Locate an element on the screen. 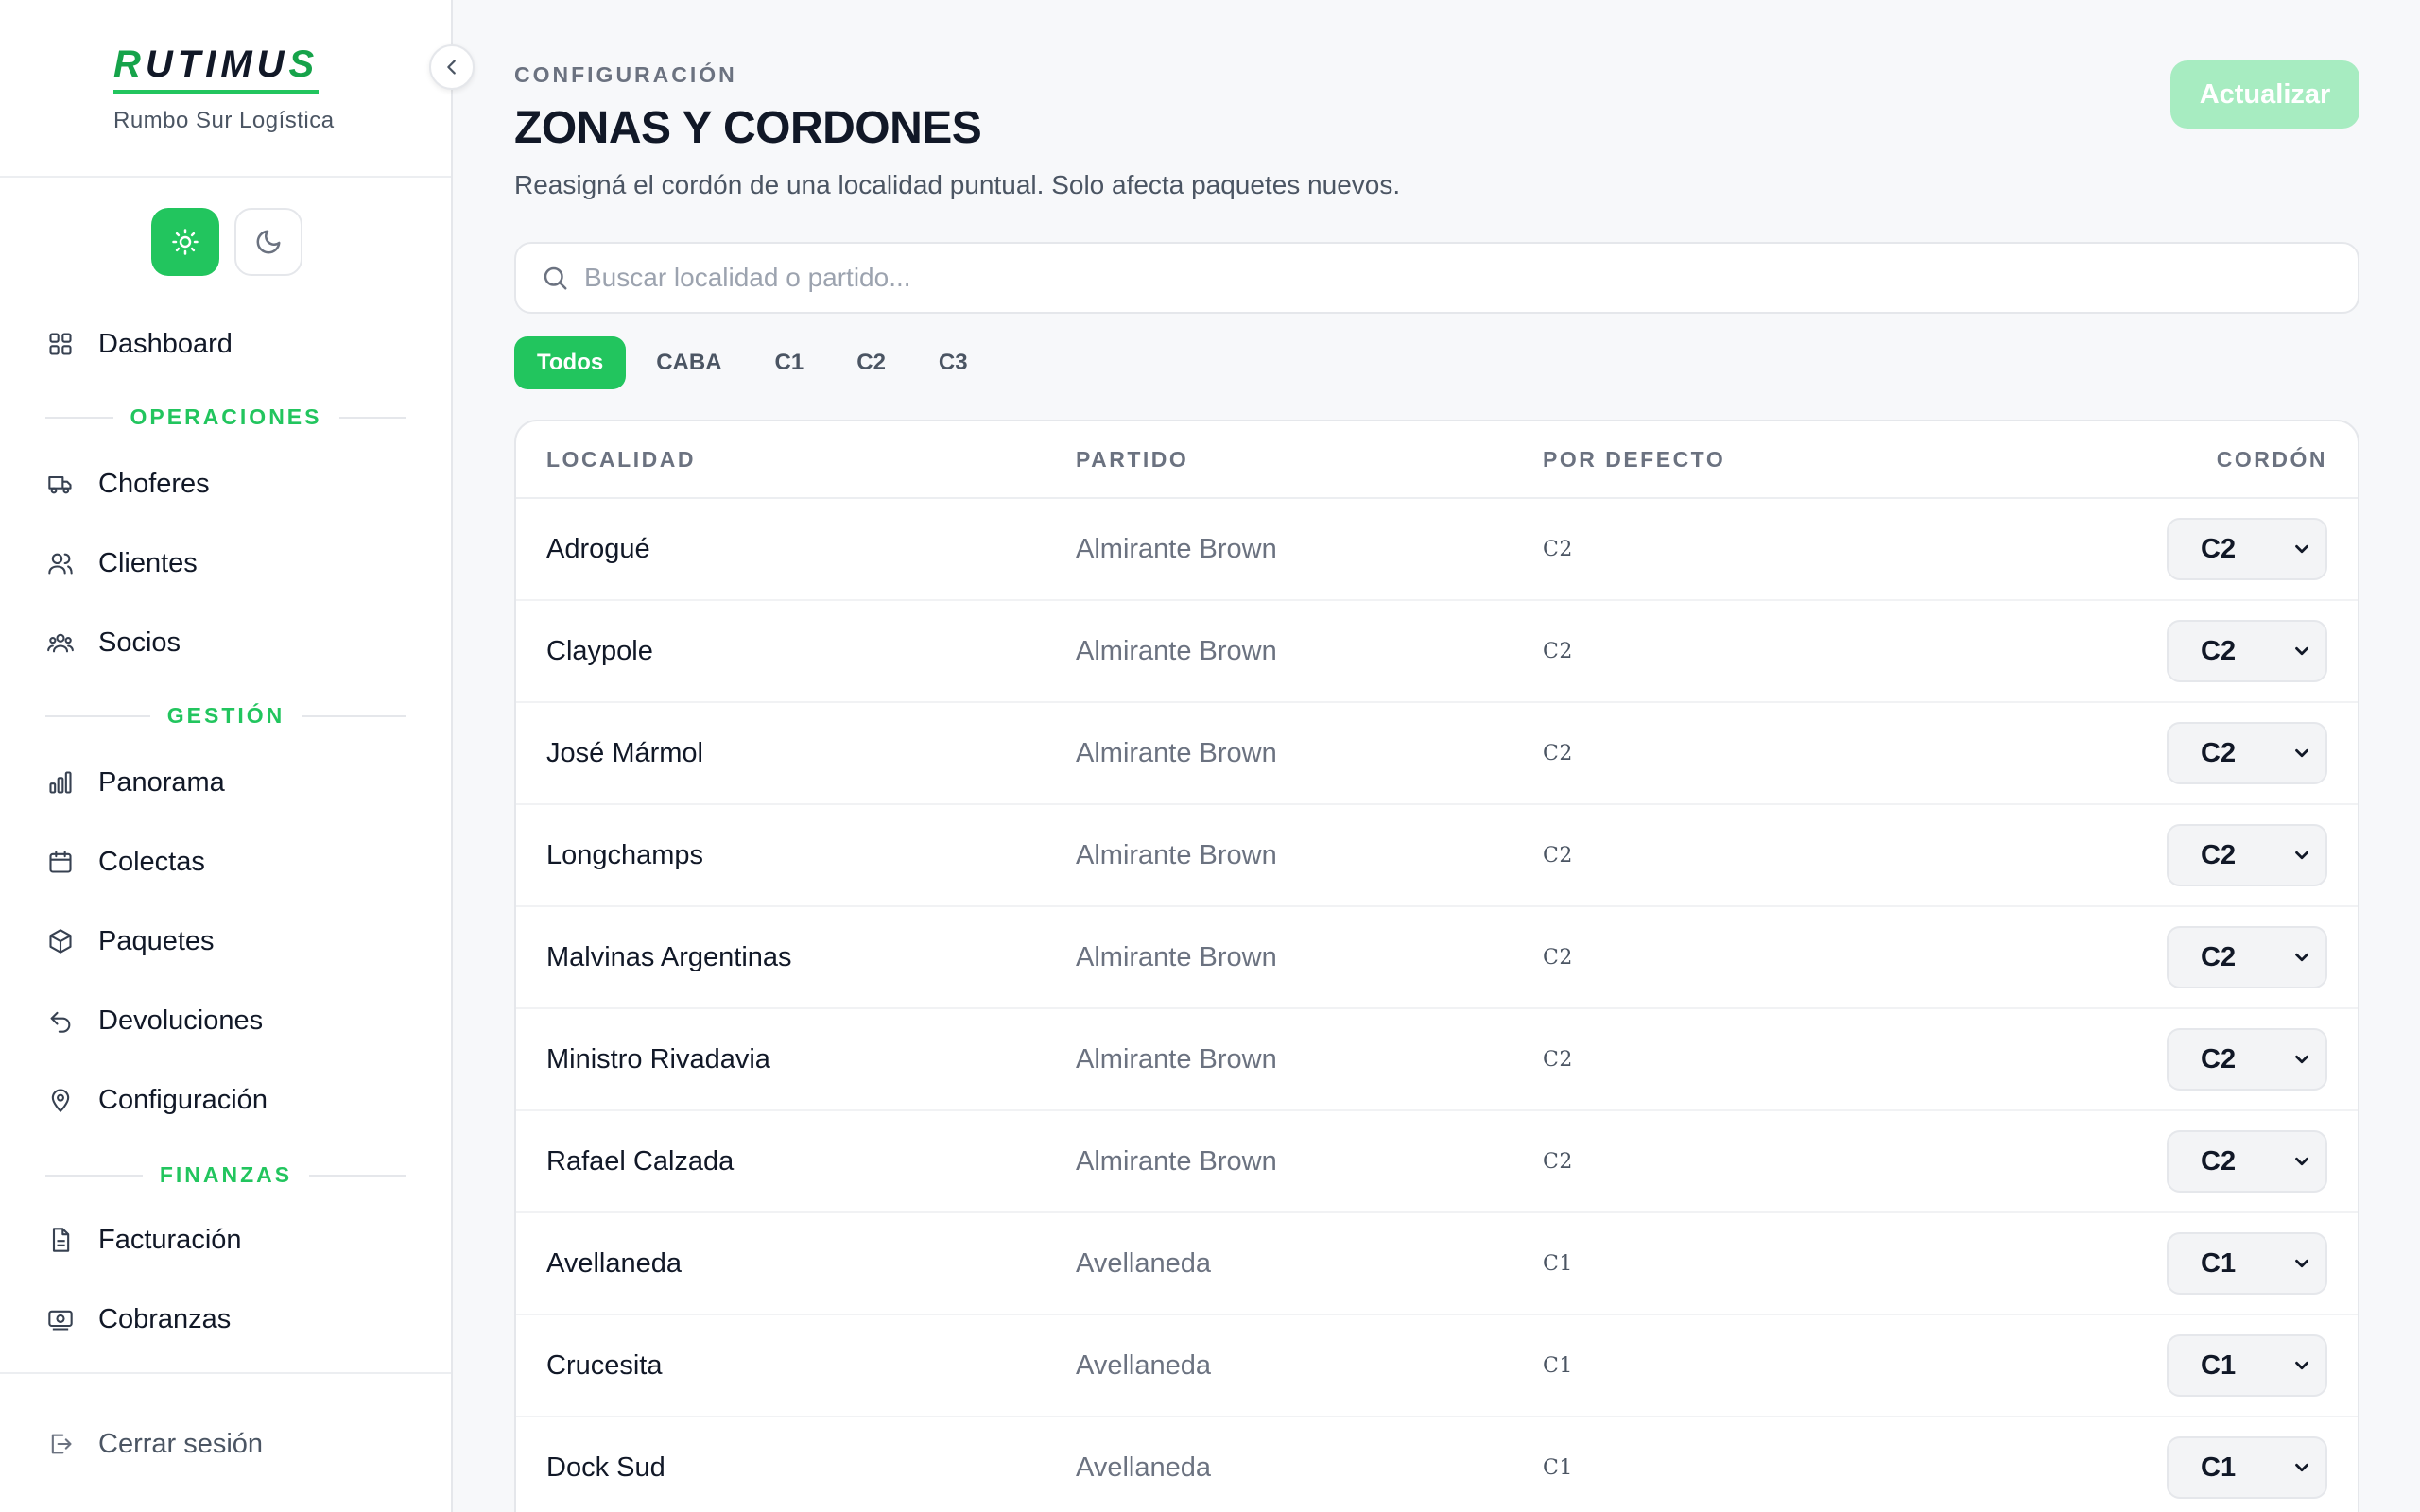  cell-localidad: Rafael Calzada is located at coordinates (640, 1161).